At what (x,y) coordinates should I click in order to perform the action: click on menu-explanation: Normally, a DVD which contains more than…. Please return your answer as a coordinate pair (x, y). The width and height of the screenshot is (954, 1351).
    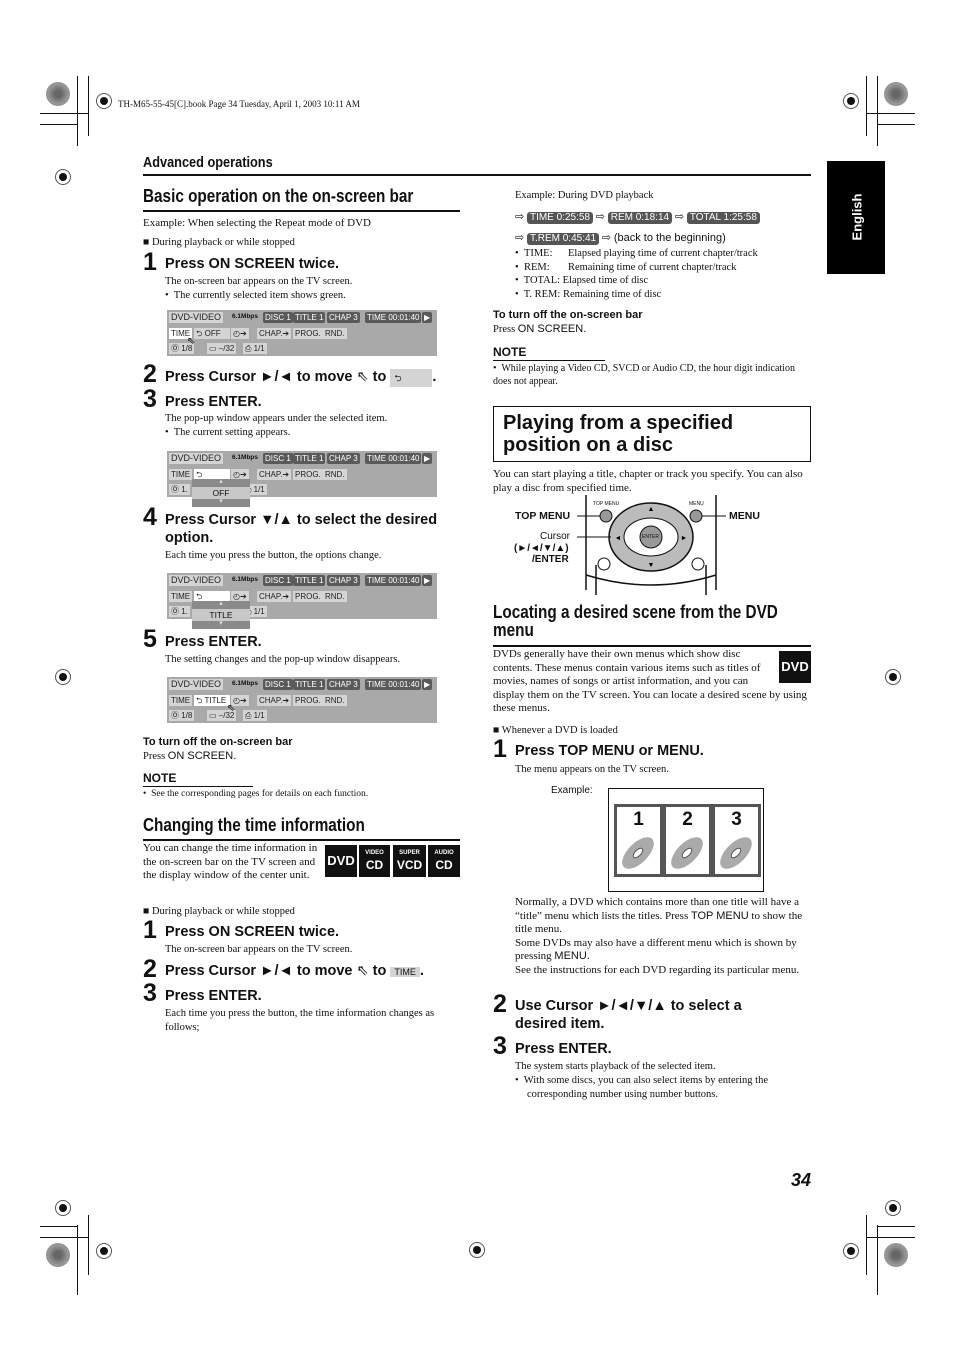
    Looking at the image, I should click on (663, 937).